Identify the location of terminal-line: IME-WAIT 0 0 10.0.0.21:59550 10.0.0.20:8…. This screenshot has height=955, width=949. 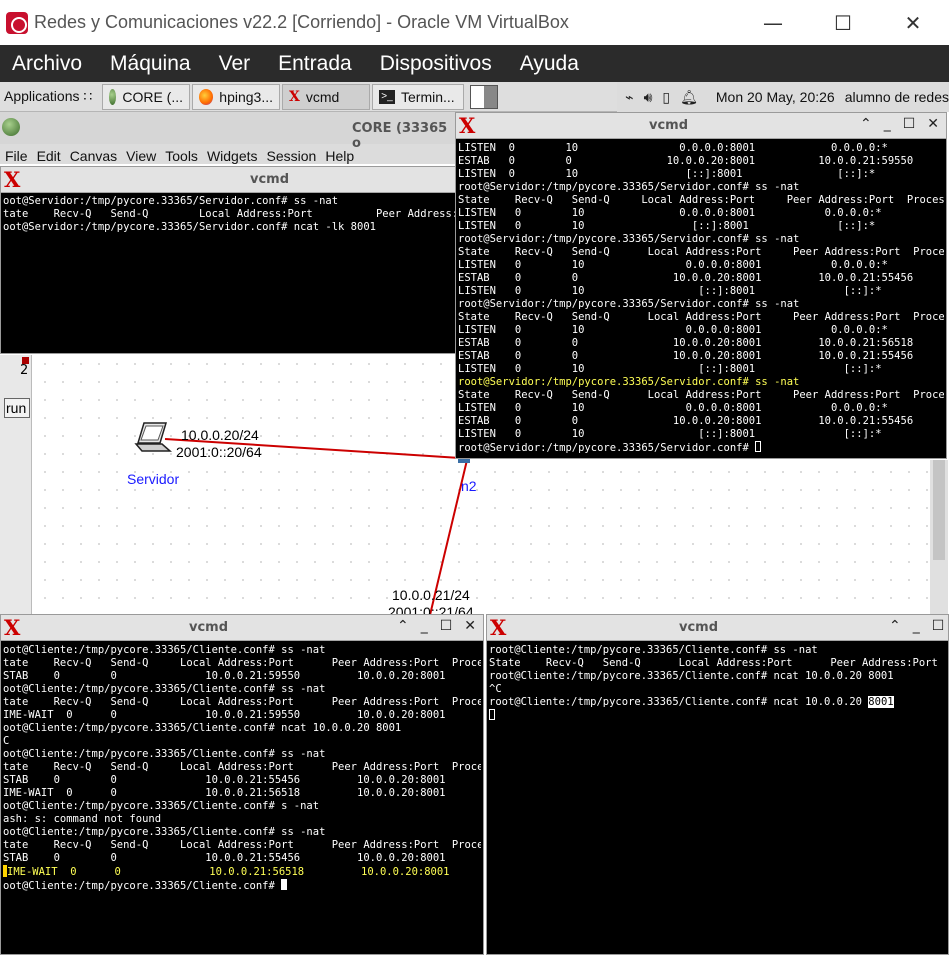
(224, 715).